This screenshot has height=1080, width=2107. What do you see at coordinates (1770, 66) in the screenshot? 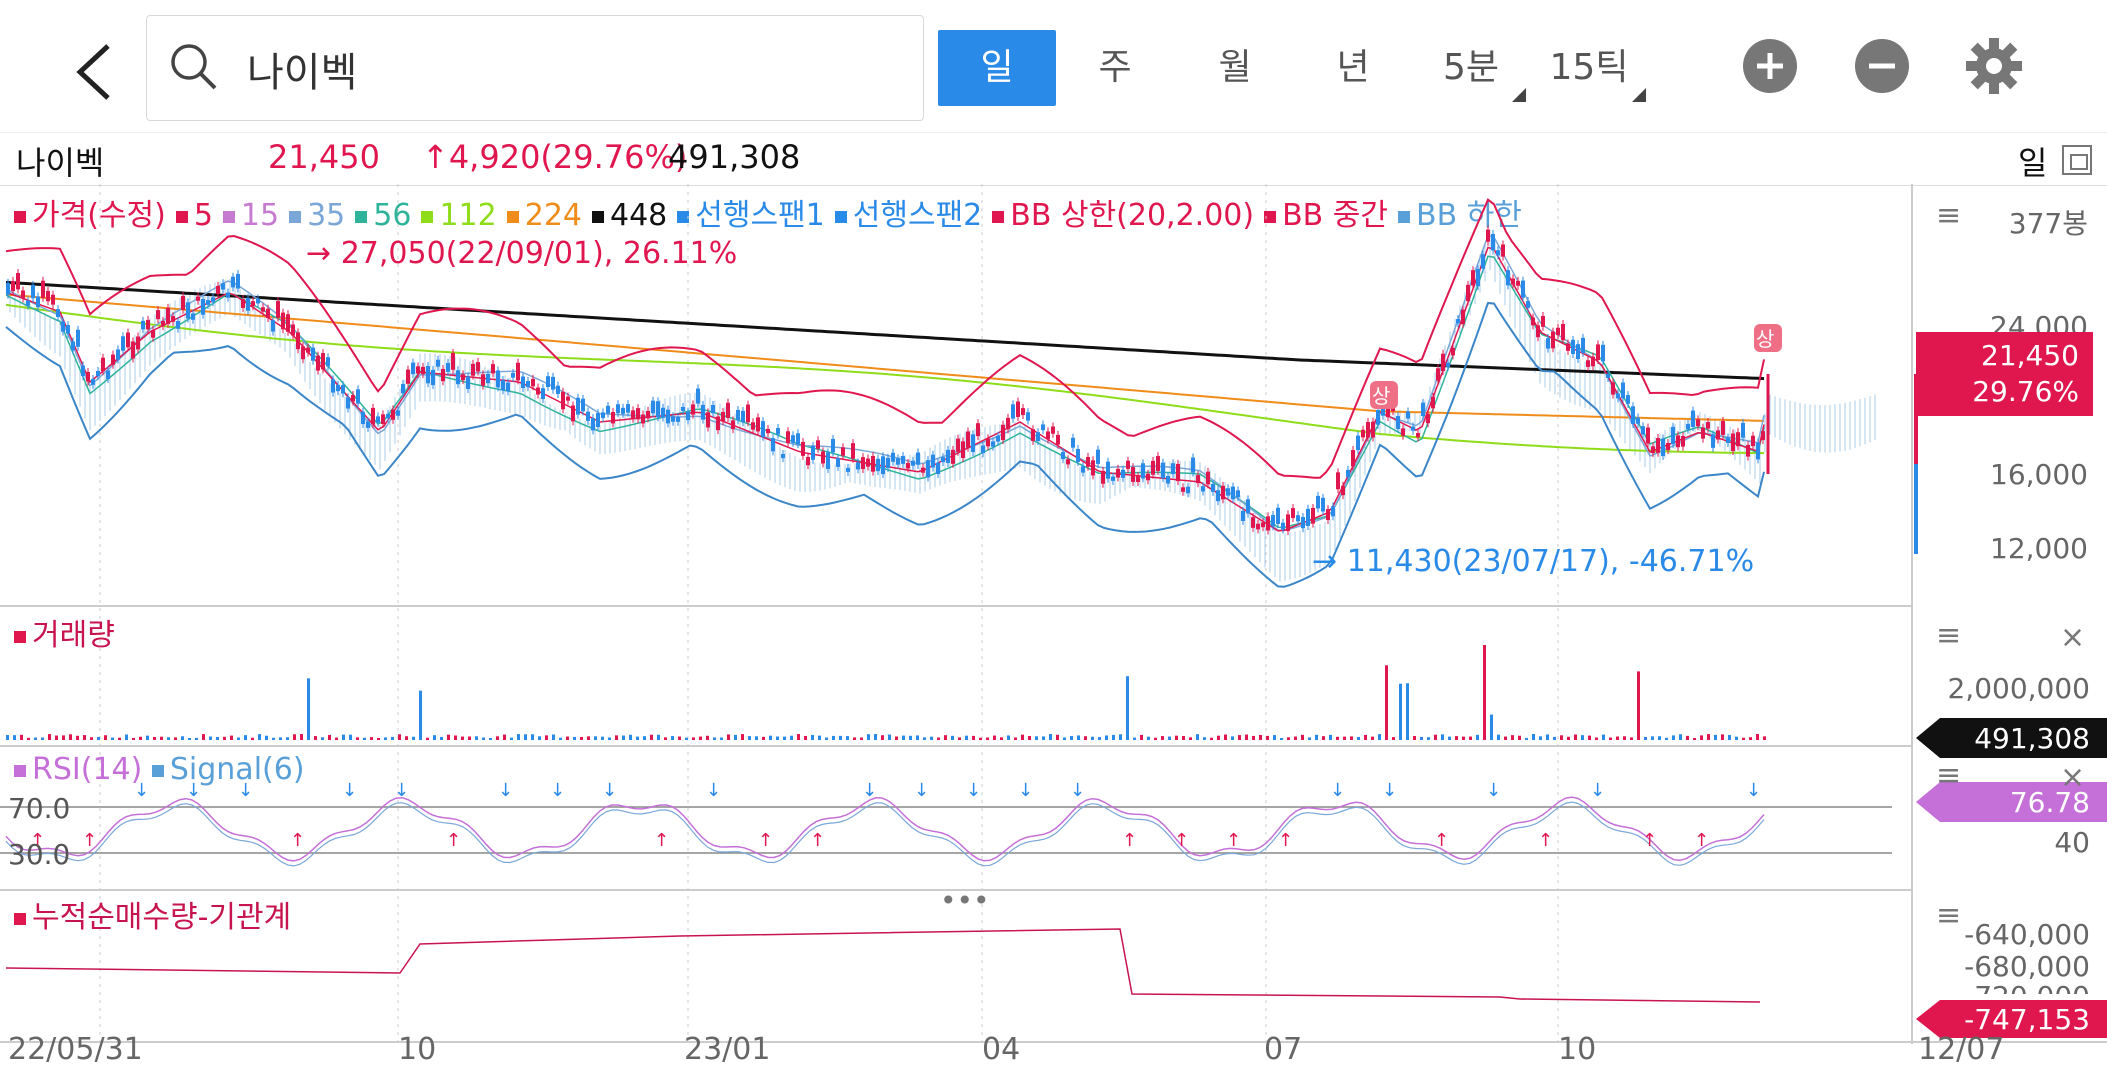
I see `zoom-in-icon` at bounding box center [1770, 66].